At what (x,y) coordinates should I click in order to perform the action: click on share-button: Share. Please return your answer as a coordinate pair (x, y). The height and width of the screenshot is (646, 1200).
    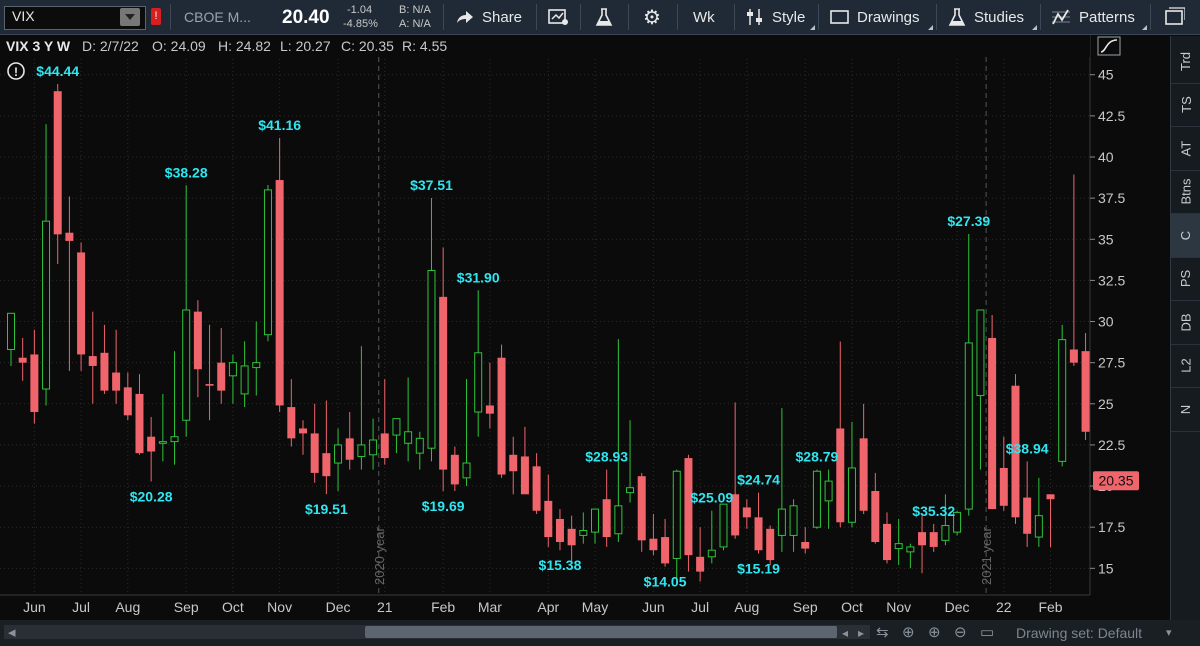
    Looking at the image, I should click on (488, 17).